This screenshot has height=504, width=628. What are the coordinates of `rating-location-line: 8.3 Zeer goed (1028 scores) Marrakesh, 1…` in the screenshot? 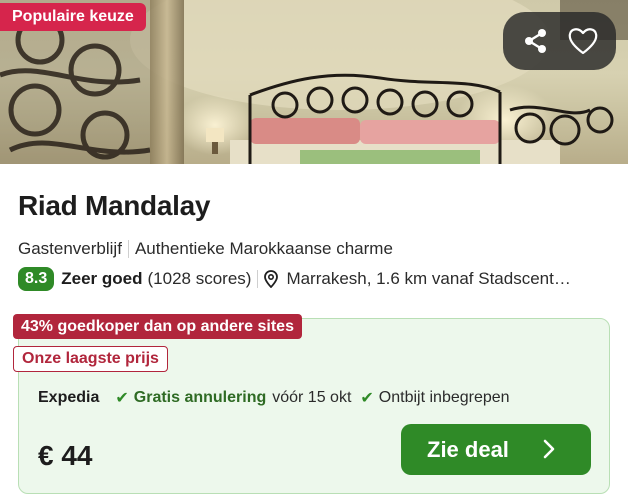 It's located at (318, 279).